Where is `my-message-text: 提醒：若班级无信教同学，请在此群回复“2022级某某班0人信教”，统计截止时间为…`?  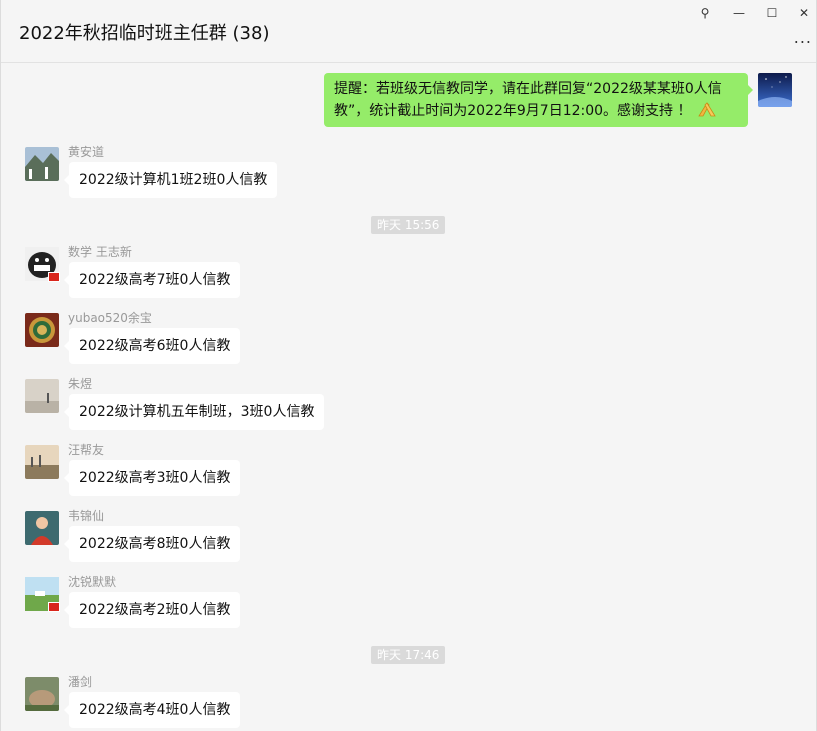 my-message-text: 提醒：若班级无信教同学，请在此群回复“2022级某某班0人信教”，统计截止时间为… is located at coordinates (528, 100).